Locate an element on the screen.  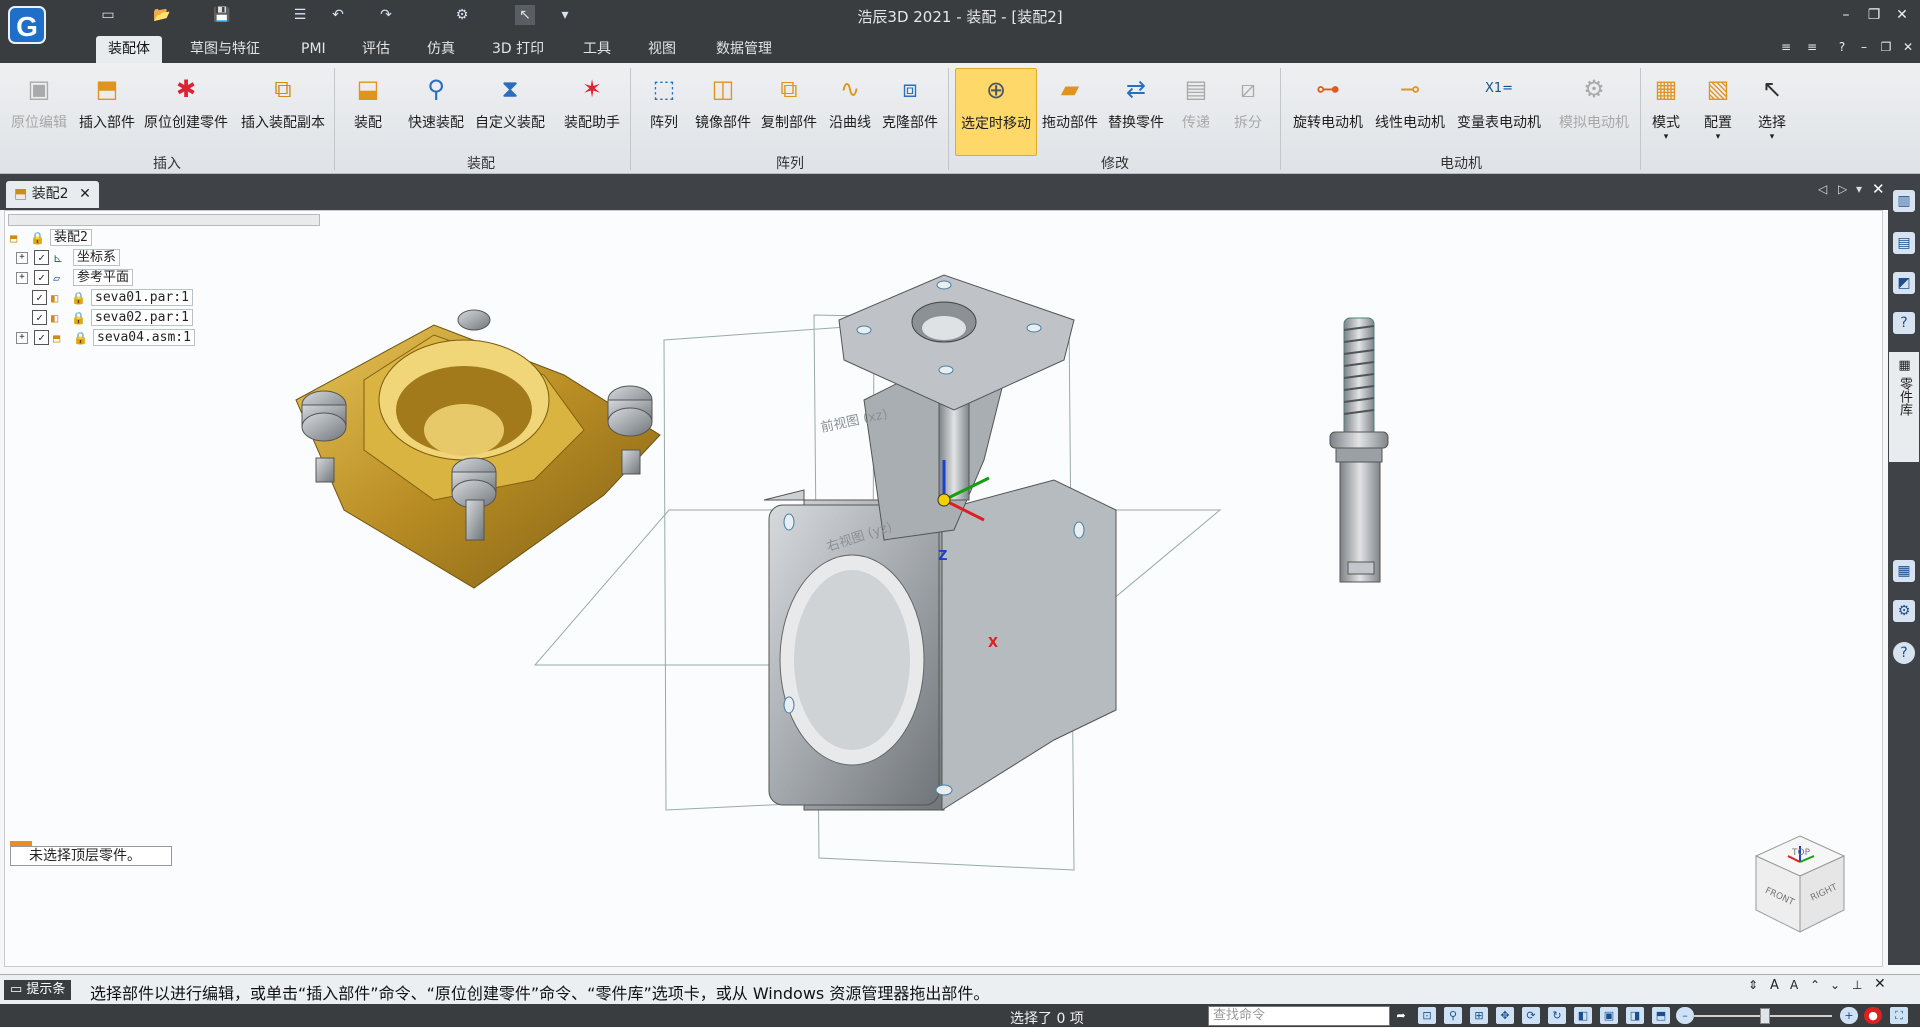
panel-info-icon: ? is located at coordinates (1904, 653).